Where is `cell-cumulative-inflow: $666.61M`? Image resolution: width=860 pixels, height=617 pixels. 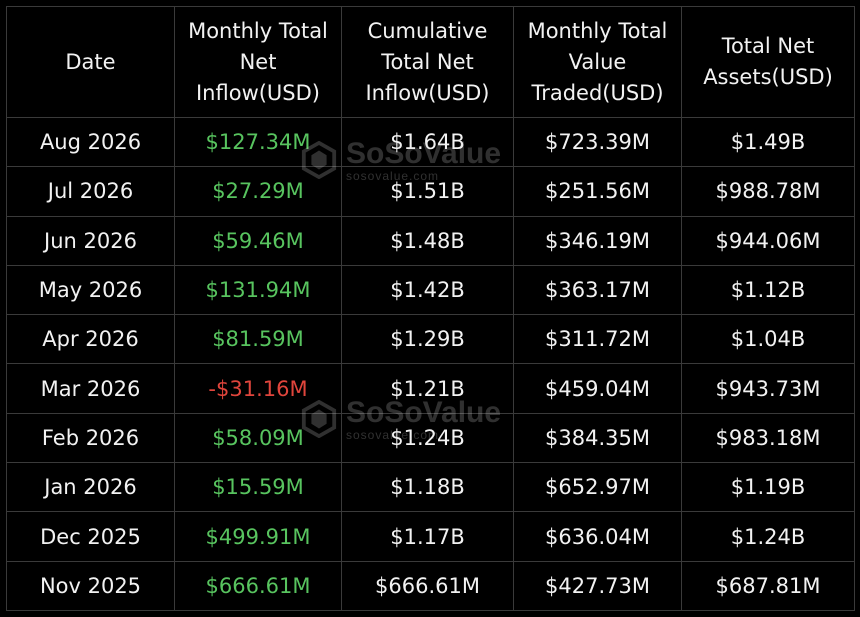 cell-cumulative-inflow: $666.61M is located at coordinates (427, 586).